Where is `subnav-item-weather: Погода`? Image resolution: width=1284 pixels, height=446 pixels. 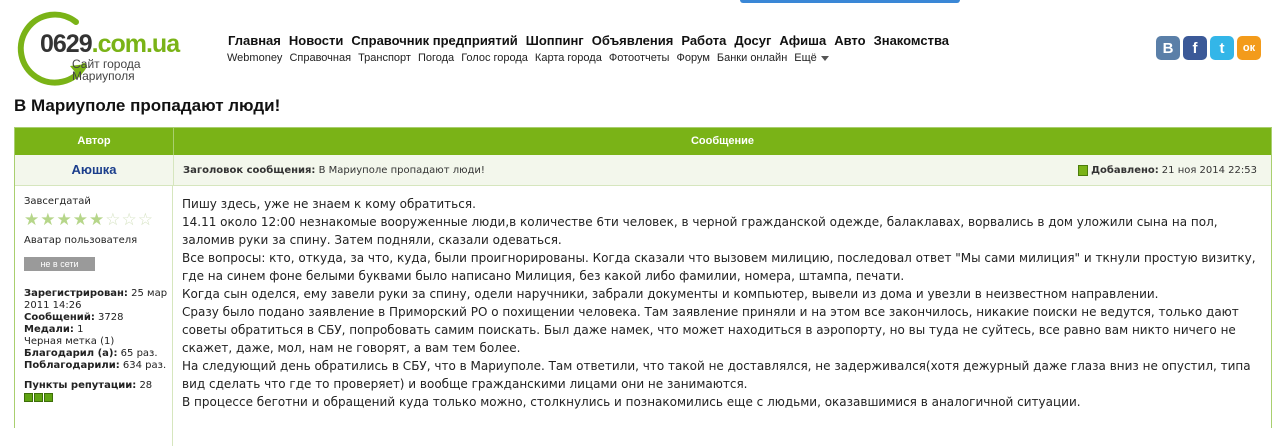
subnav-item-weather: Погода is located at coordinates (436, 58).